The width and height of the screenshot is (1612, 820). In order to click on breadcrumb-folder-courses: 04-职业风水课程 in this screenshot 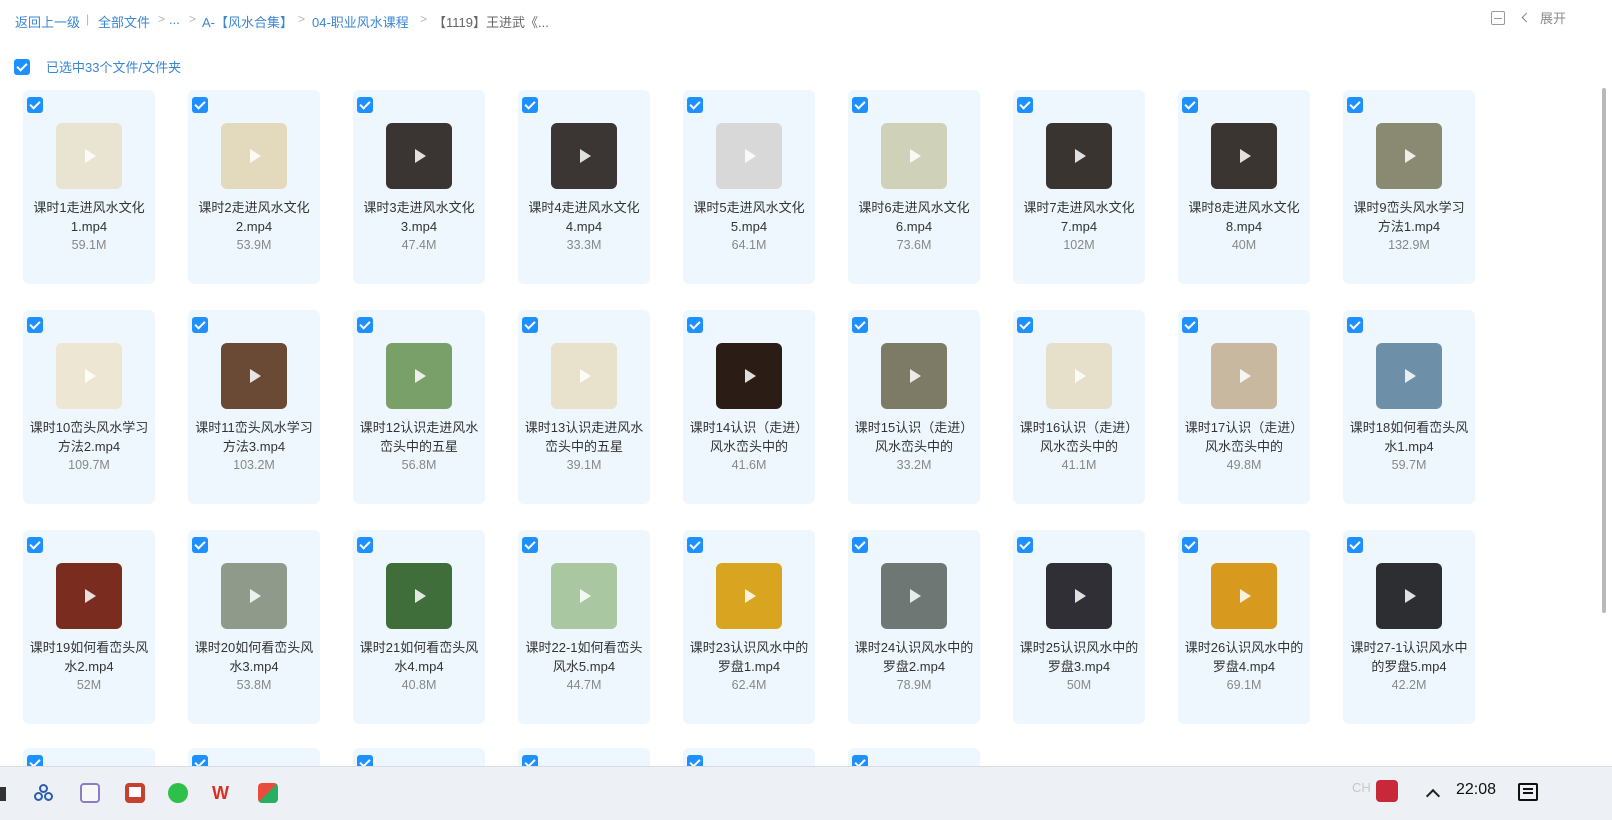, I will do `click(360, 21)`.